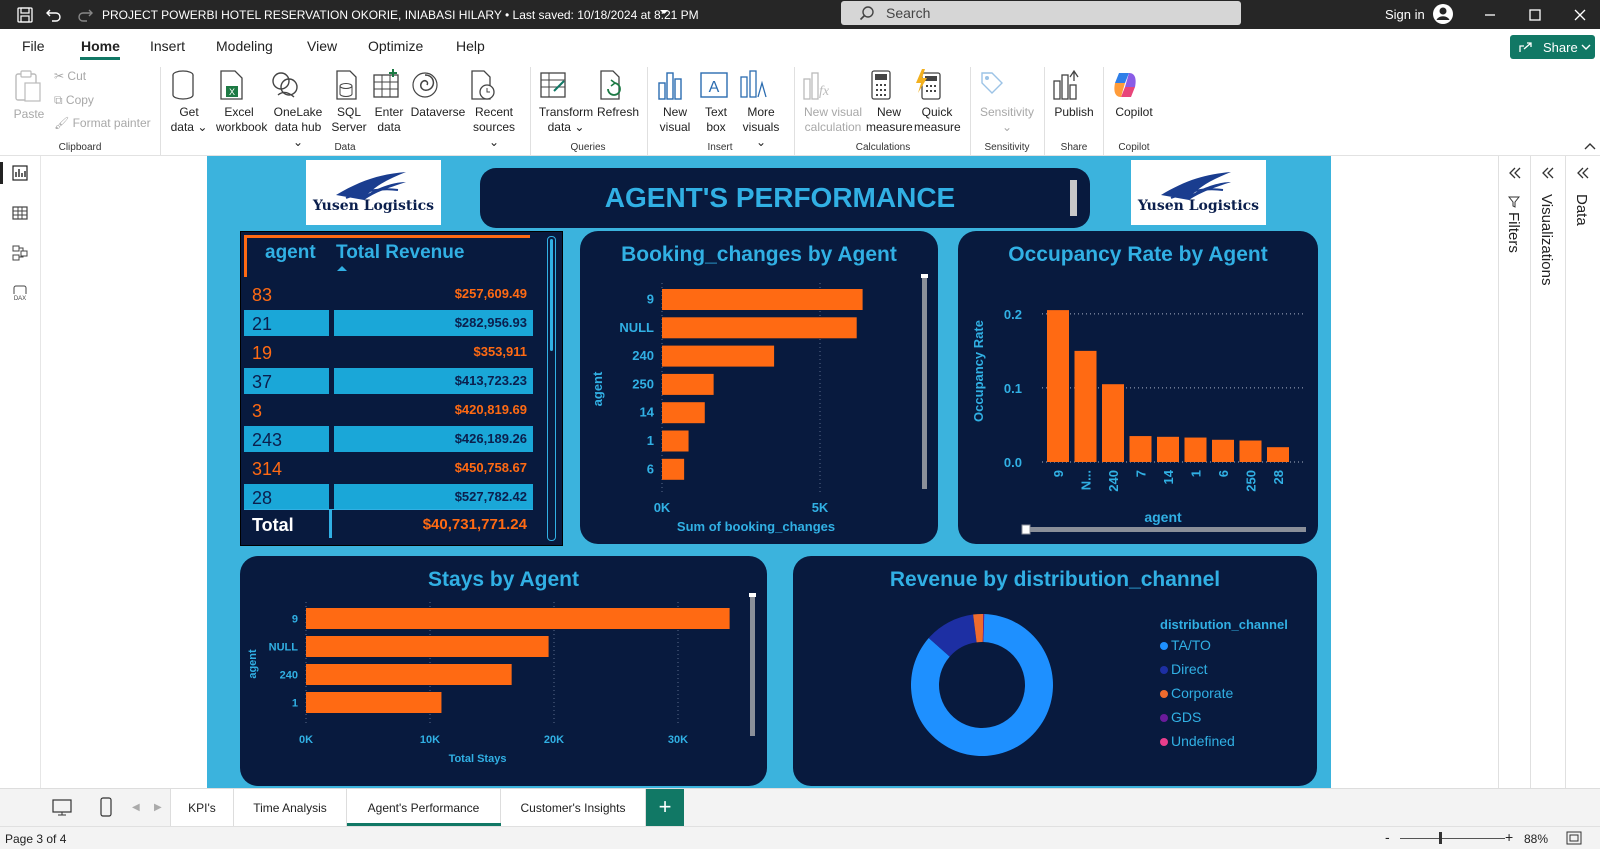 The height and width of the screenshot is (849, 1600). What do you see at coordinates (1405, 14) in the screenshot?
I see `sign-in-link: Sign in` at bounding box center [1405, 14].